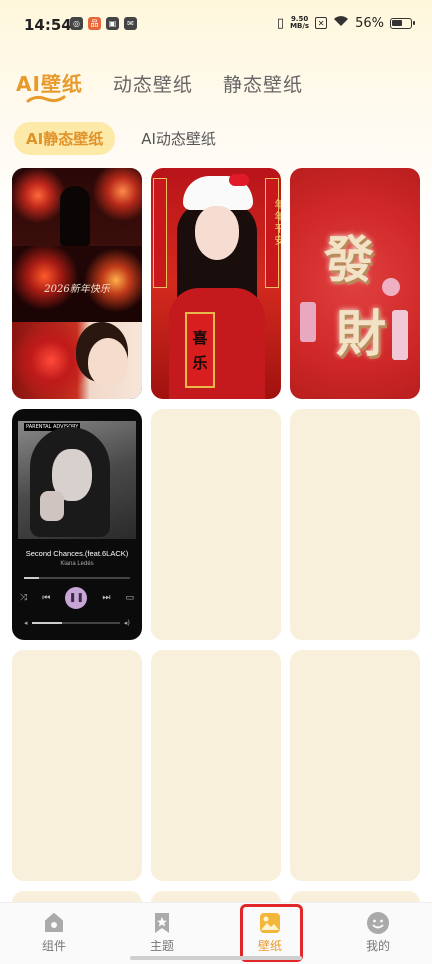  I want to click on volume-fill, so click(47, 623).